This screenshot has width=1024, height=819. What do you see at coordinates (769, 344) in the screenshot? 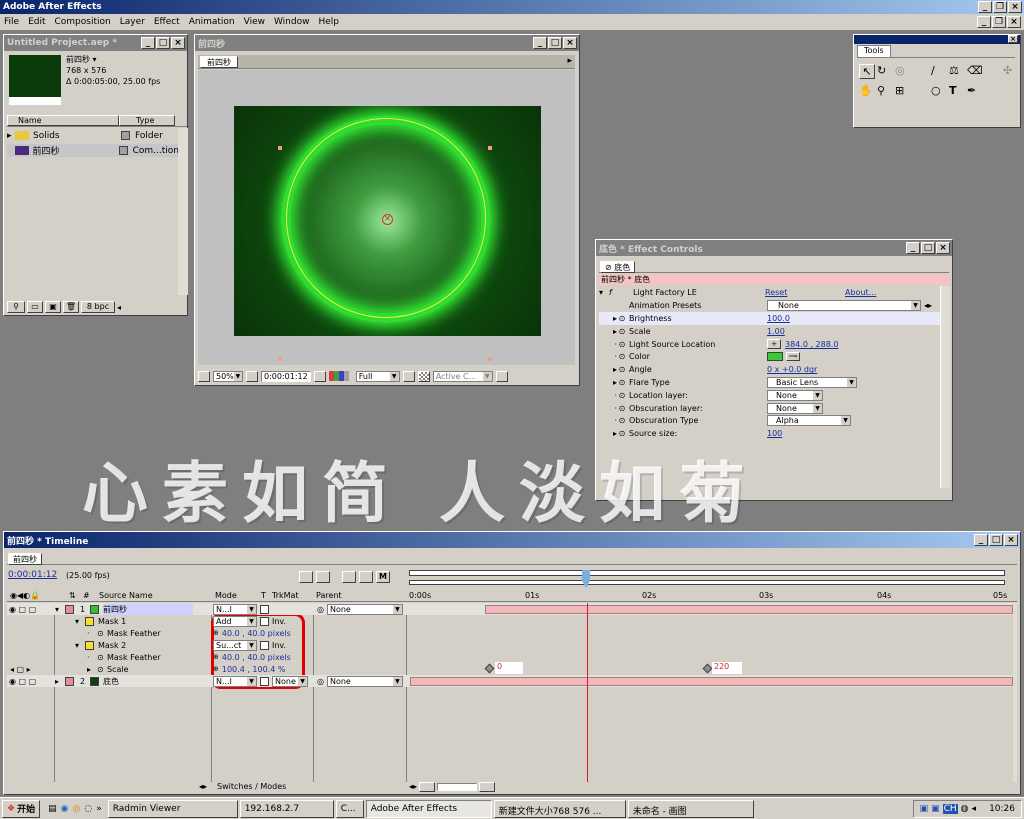
I see `effect-prop-row: · ⊙ Light Source Location +384.0 , 288.0` at bounding box center [769, 344].